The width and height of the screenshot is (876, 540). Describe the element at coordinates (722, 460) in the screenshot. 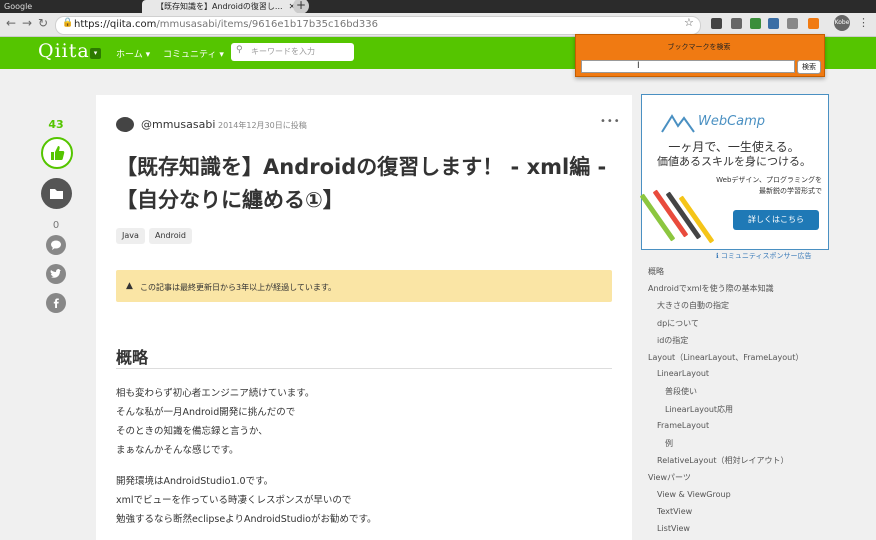

I see `toc-item: RelativeLayout（相対レイアウト）` at that location.